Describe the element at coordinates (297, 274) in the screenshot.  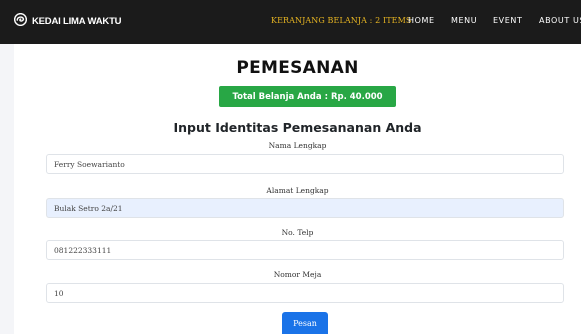
I see `meja-label: Nomor Meja` at that location.